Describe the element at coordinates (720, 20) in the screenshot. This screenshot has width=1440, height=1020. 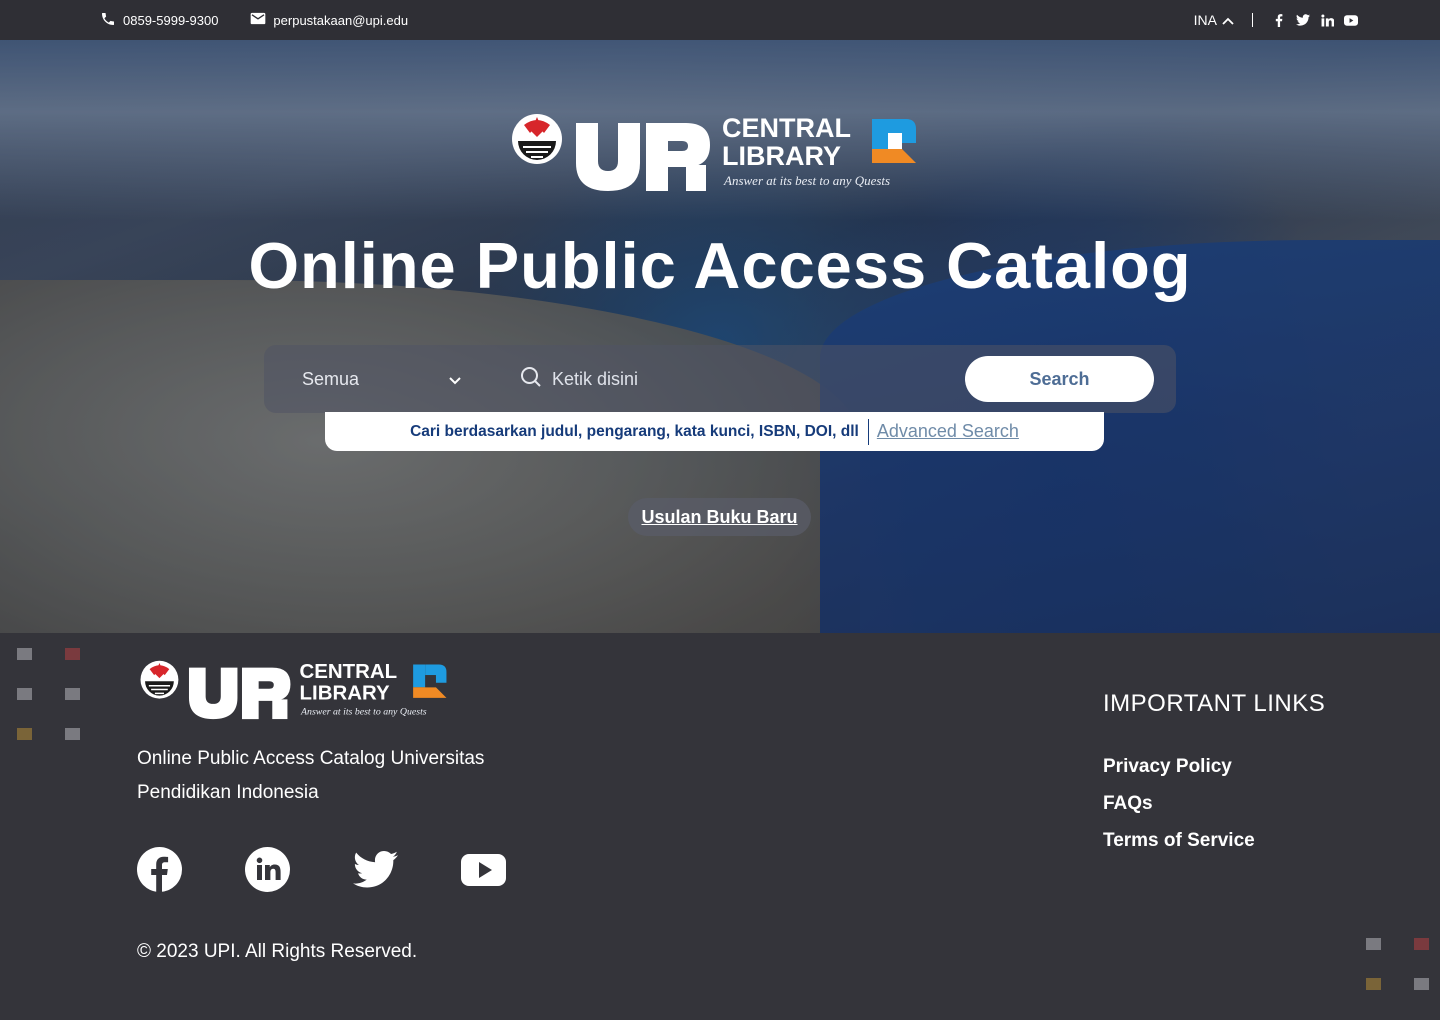
I see `top-bar: 0859-5999-9300 perpustakaan@upi.edu INA` at that location.